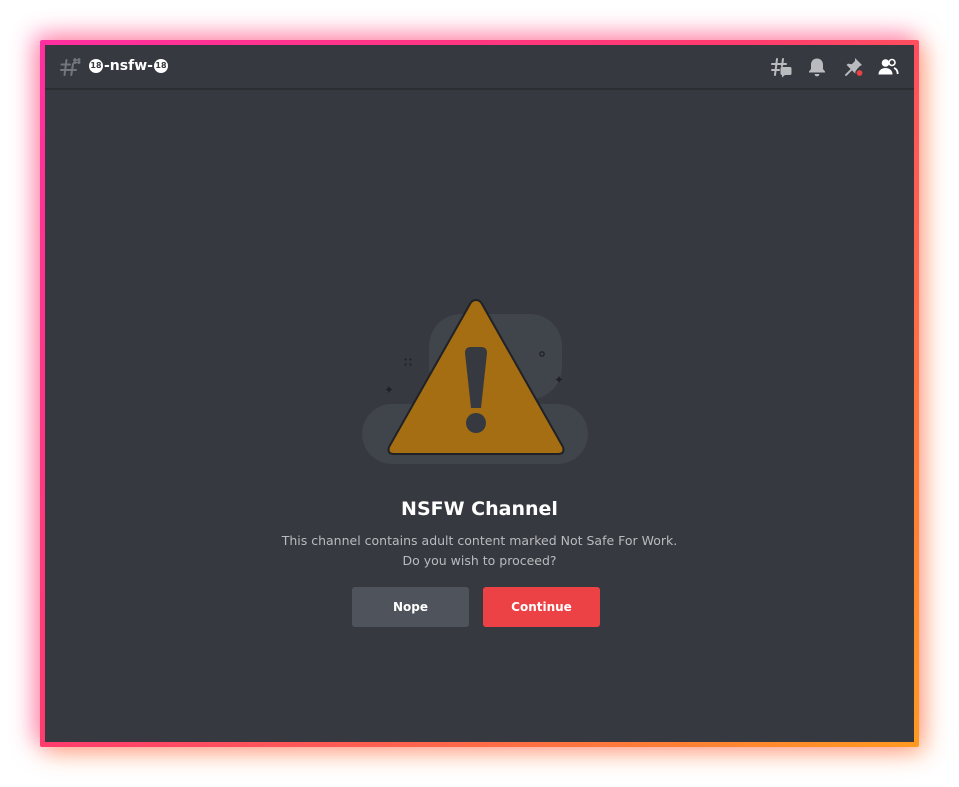  I want to click on gate-buttons: Nope Continue, so click(476, 607).